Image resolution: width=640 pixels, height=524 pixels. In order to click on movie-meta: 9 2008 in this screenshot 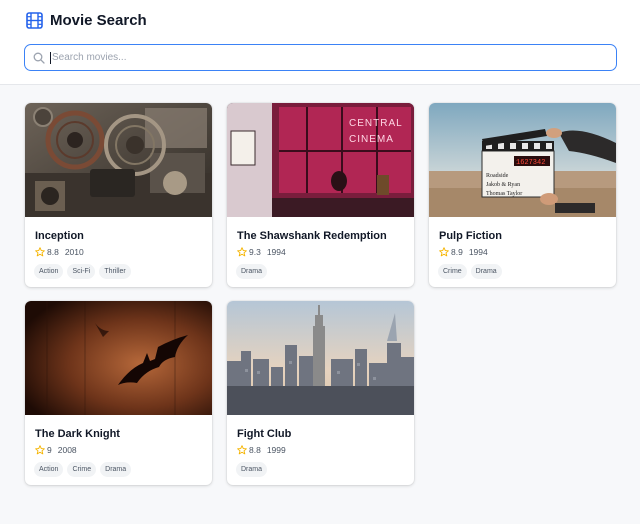, I will do `click(56, 450)`.